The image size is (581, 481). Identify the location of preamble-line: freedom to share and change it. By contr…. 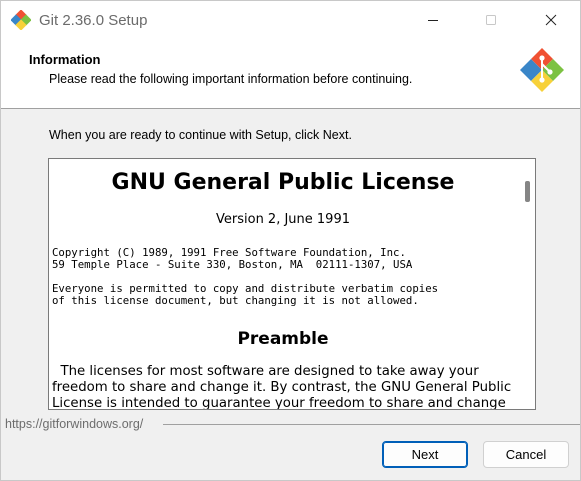
(282, 387).